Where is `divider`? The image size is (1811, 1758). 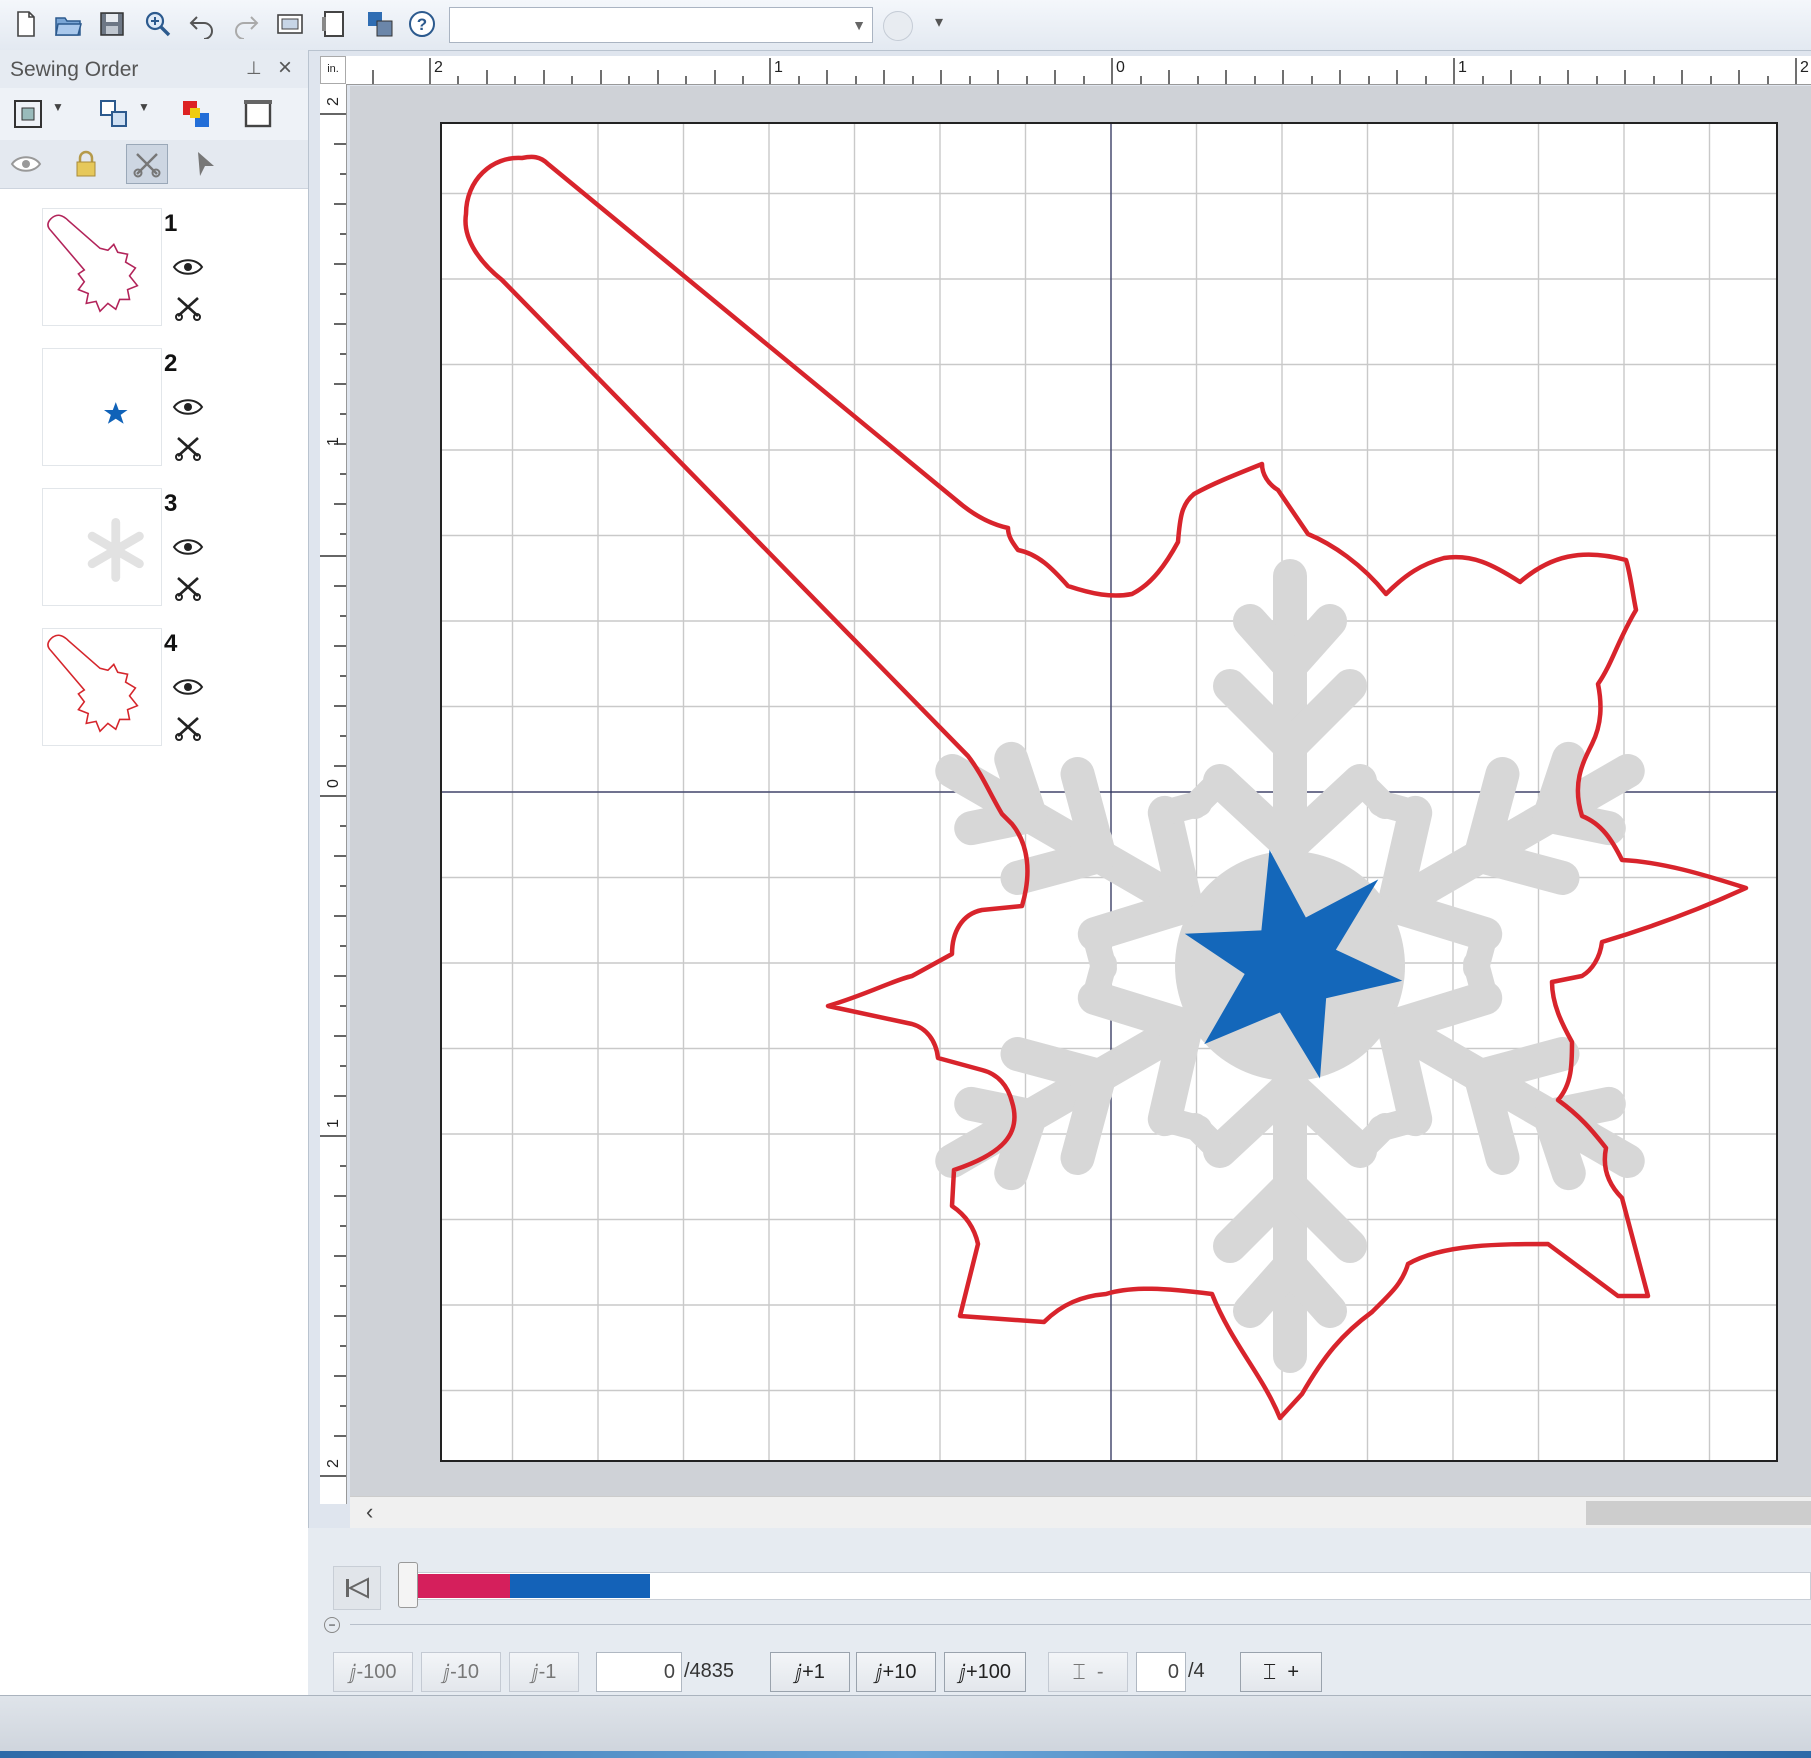
divider is located at coordinates (1080, 1624).